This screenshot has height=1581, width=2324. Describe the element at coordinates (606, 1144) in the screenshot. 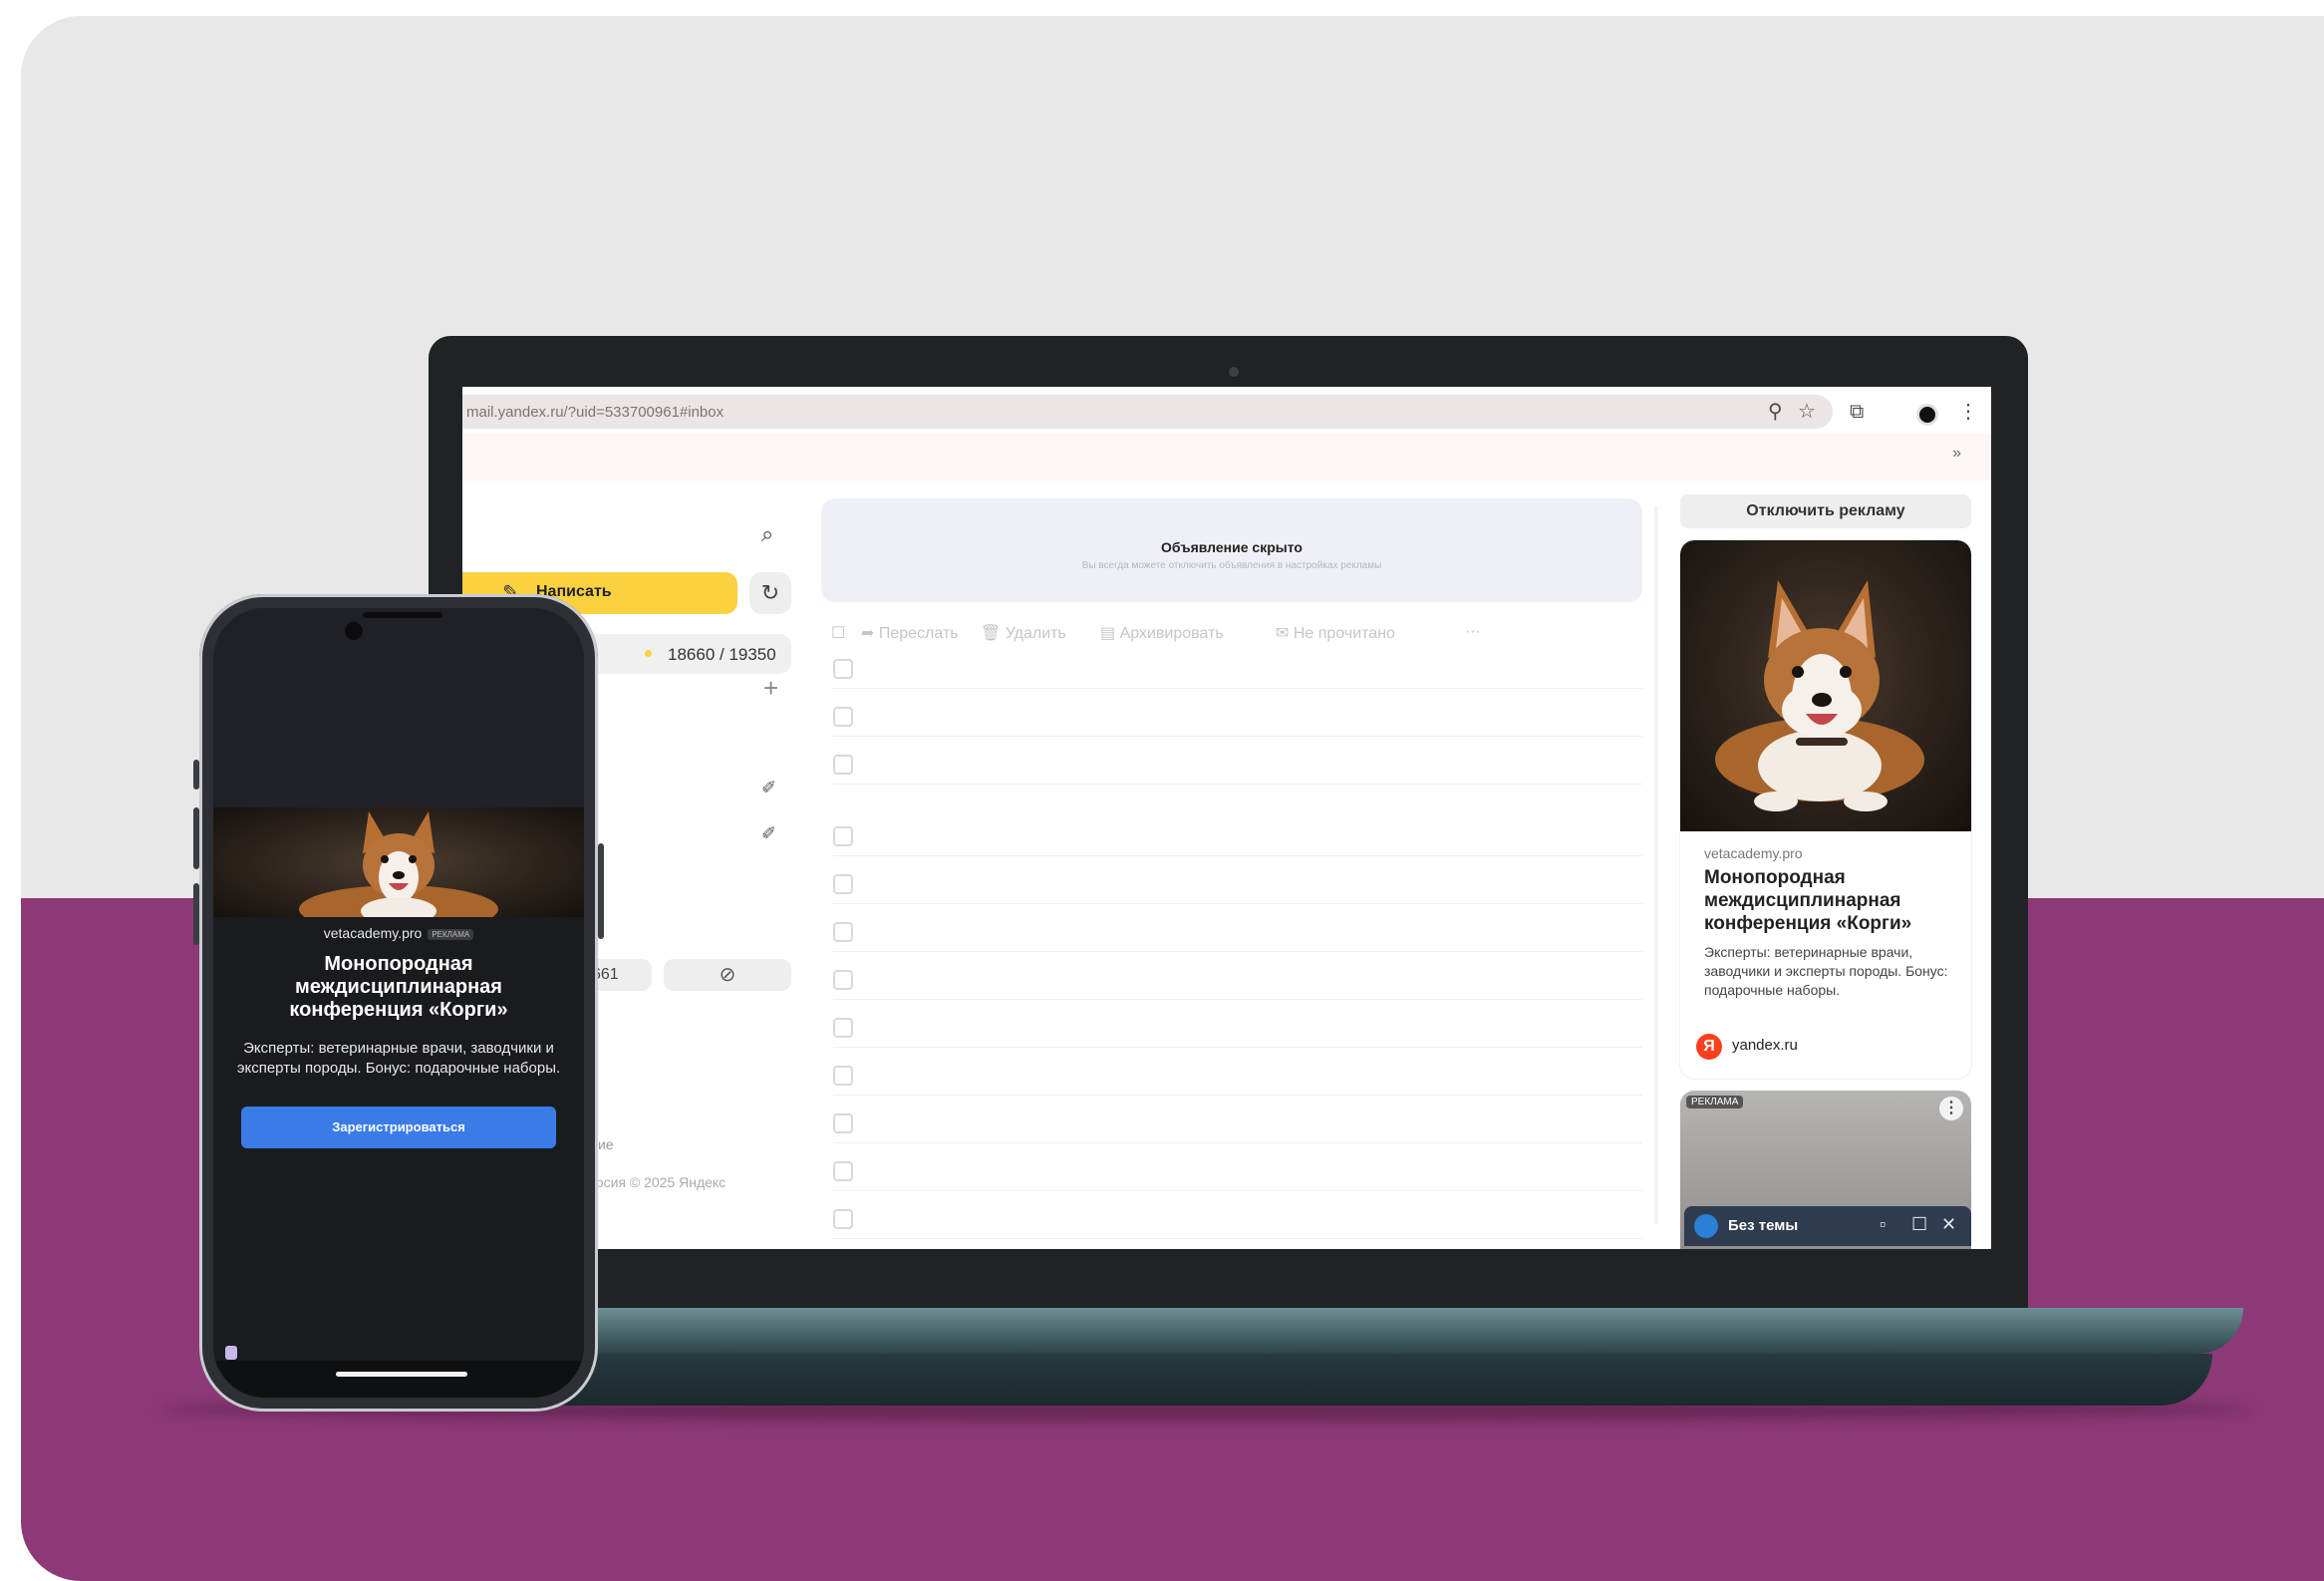

I see `footer-link: ие` at that location.